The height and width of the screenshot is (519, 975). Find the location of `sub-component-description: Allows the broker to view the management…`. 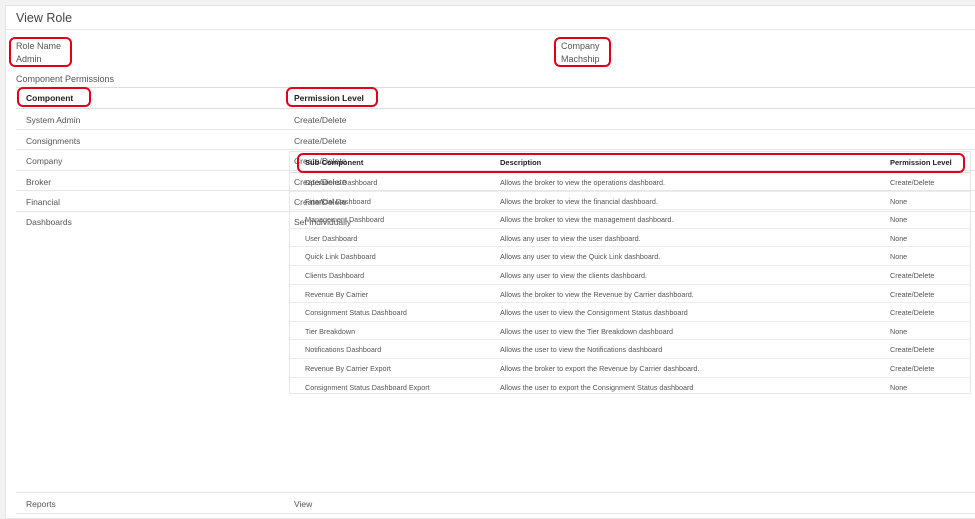

sub-component-description: Allows the broker to view the management… is located at coordinates (587, 220).